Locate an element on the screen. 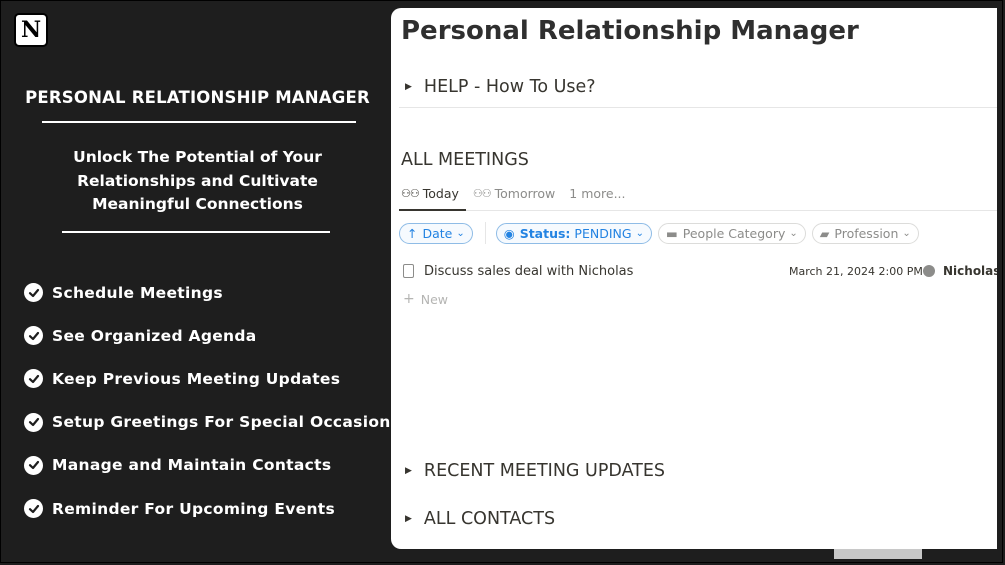  all-contacts-toggle: ▶ ALL CONTACTS is located at coordinates (480, 519).